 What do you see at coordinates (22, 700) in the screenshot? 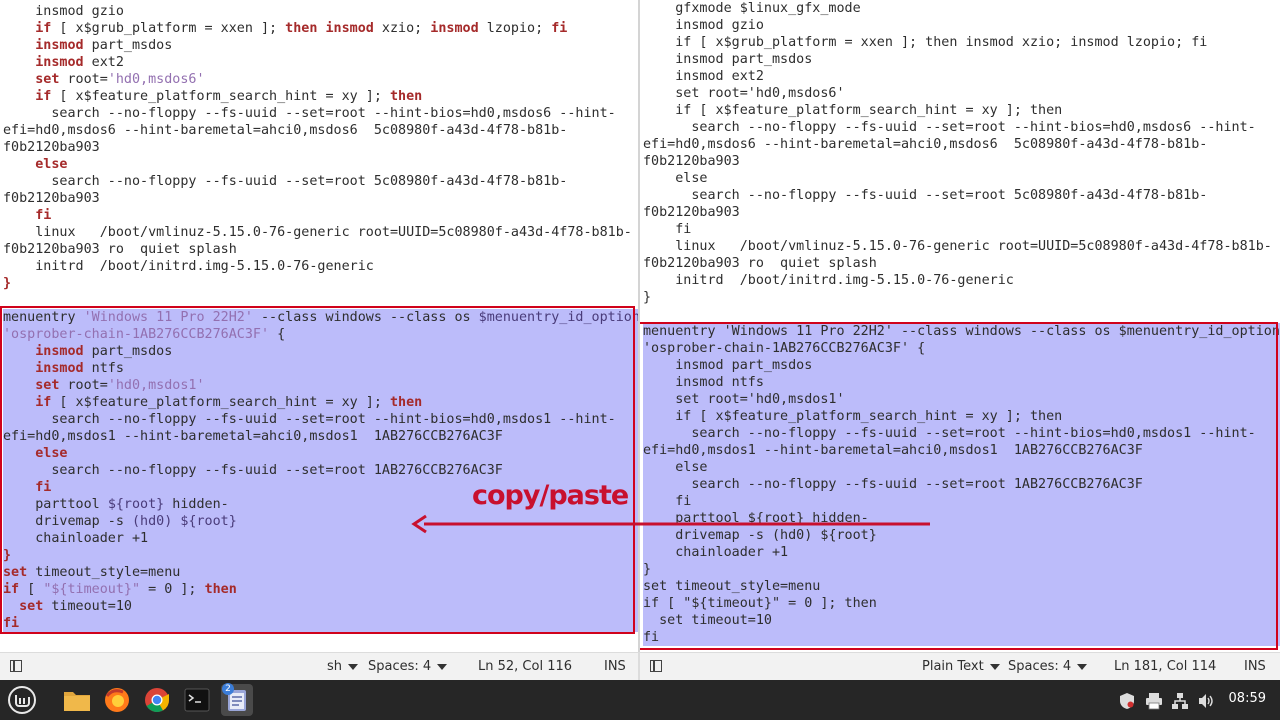
I see `mint-menu-icon` at bounding box center [22, 700].